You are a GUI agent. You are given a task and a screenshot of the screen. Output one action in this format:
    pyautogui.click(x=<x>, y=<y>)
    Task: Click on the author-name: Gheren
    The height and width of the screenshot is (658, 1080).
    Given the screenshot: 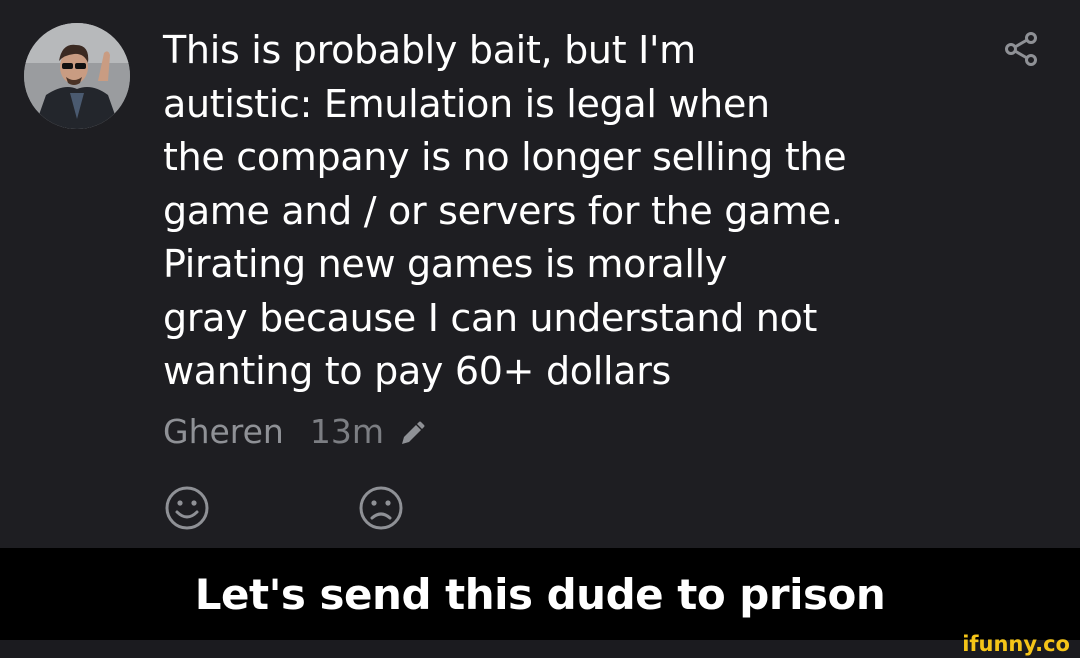 What is the action you would take?
    pyautogui.click(x=223, y=431)
    